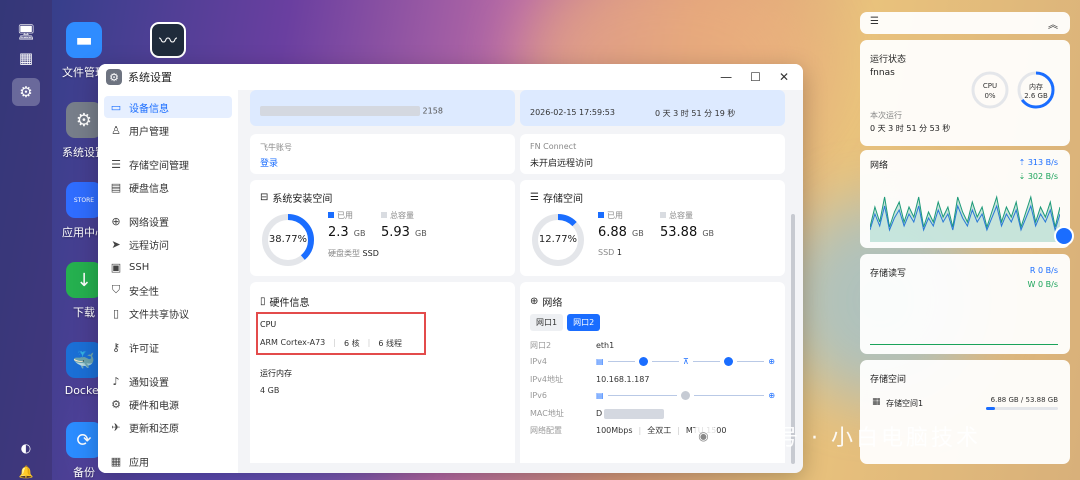 The image size is (1080, 480). Describe the element at coordinates (853, 438) in the screenshot. I see `watermark-text: 公众号 · 小白电脑技术` at that location.